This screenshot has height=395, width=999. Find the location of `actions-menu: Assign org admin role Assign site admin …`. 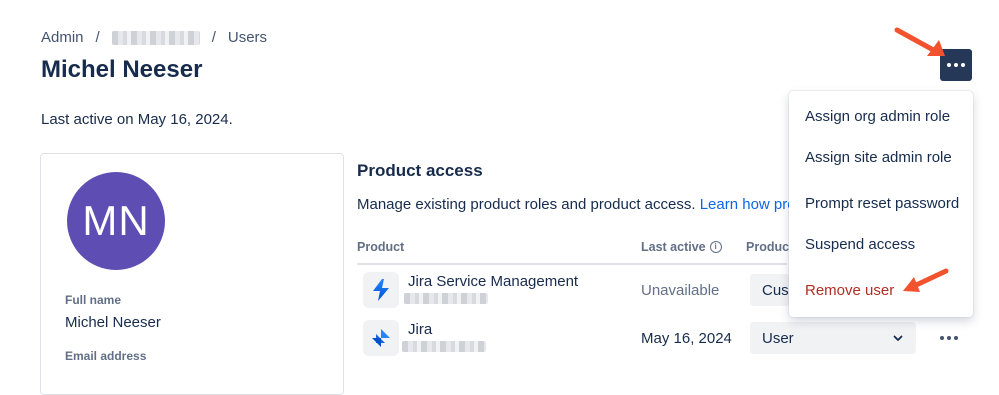

actions-menu: Assign org admin role Assign site admin … is located at coordinates (881, 204).